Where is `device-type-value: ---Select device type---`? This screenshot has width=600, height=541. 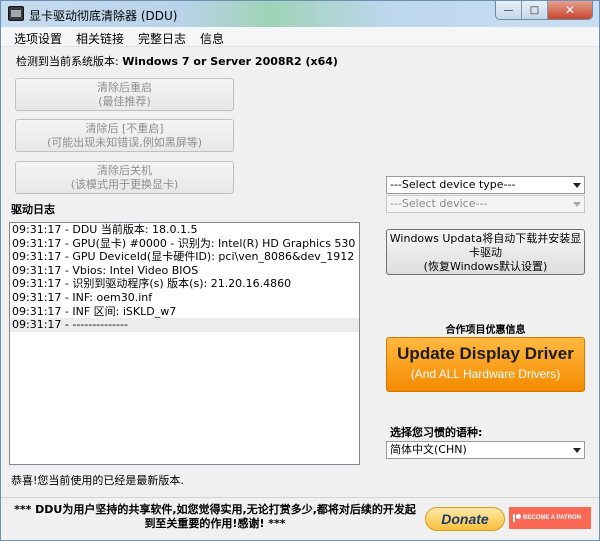
device-type-value: ---Select device type--- is located at coordinates (453, 184).